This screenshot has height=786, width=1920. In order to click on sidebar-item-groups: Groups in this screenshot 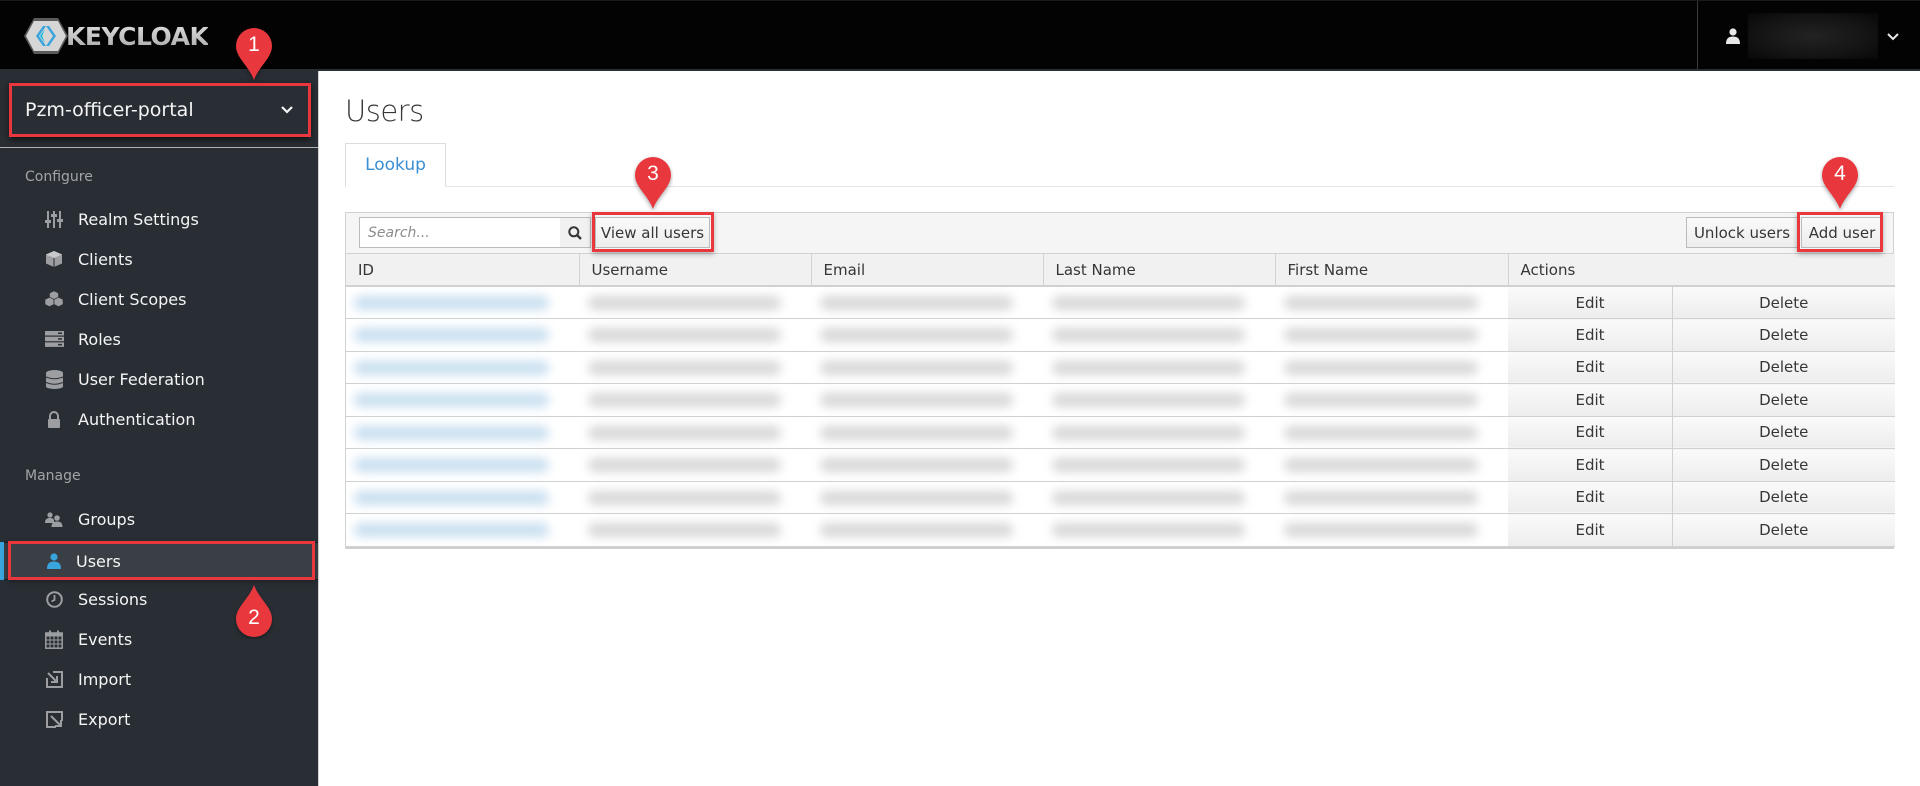, I will do `click(159, 519)`.